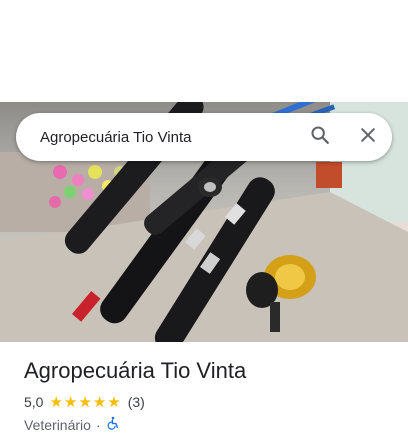 The width and height of the screenshot is (408, 444). I want to click on search-bar: Agropecuária Tio Vinta, so click(204, 137).